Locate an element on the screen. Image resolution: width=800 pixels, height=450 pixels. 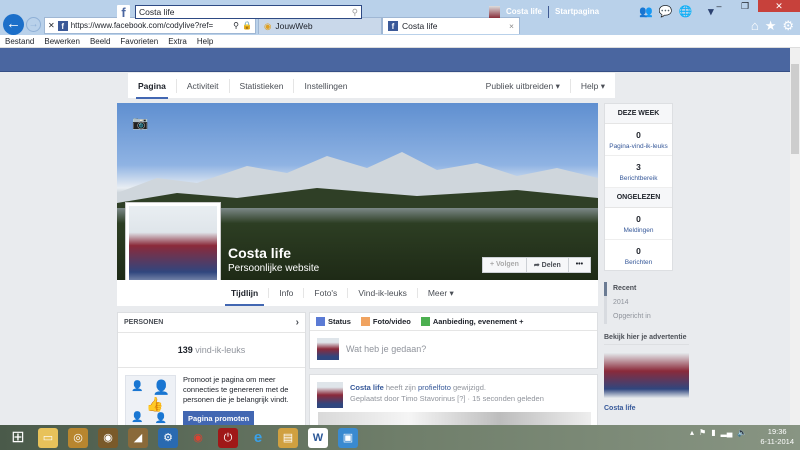
speaker-app-icon: ◉ is located at coordinates (108, 437).